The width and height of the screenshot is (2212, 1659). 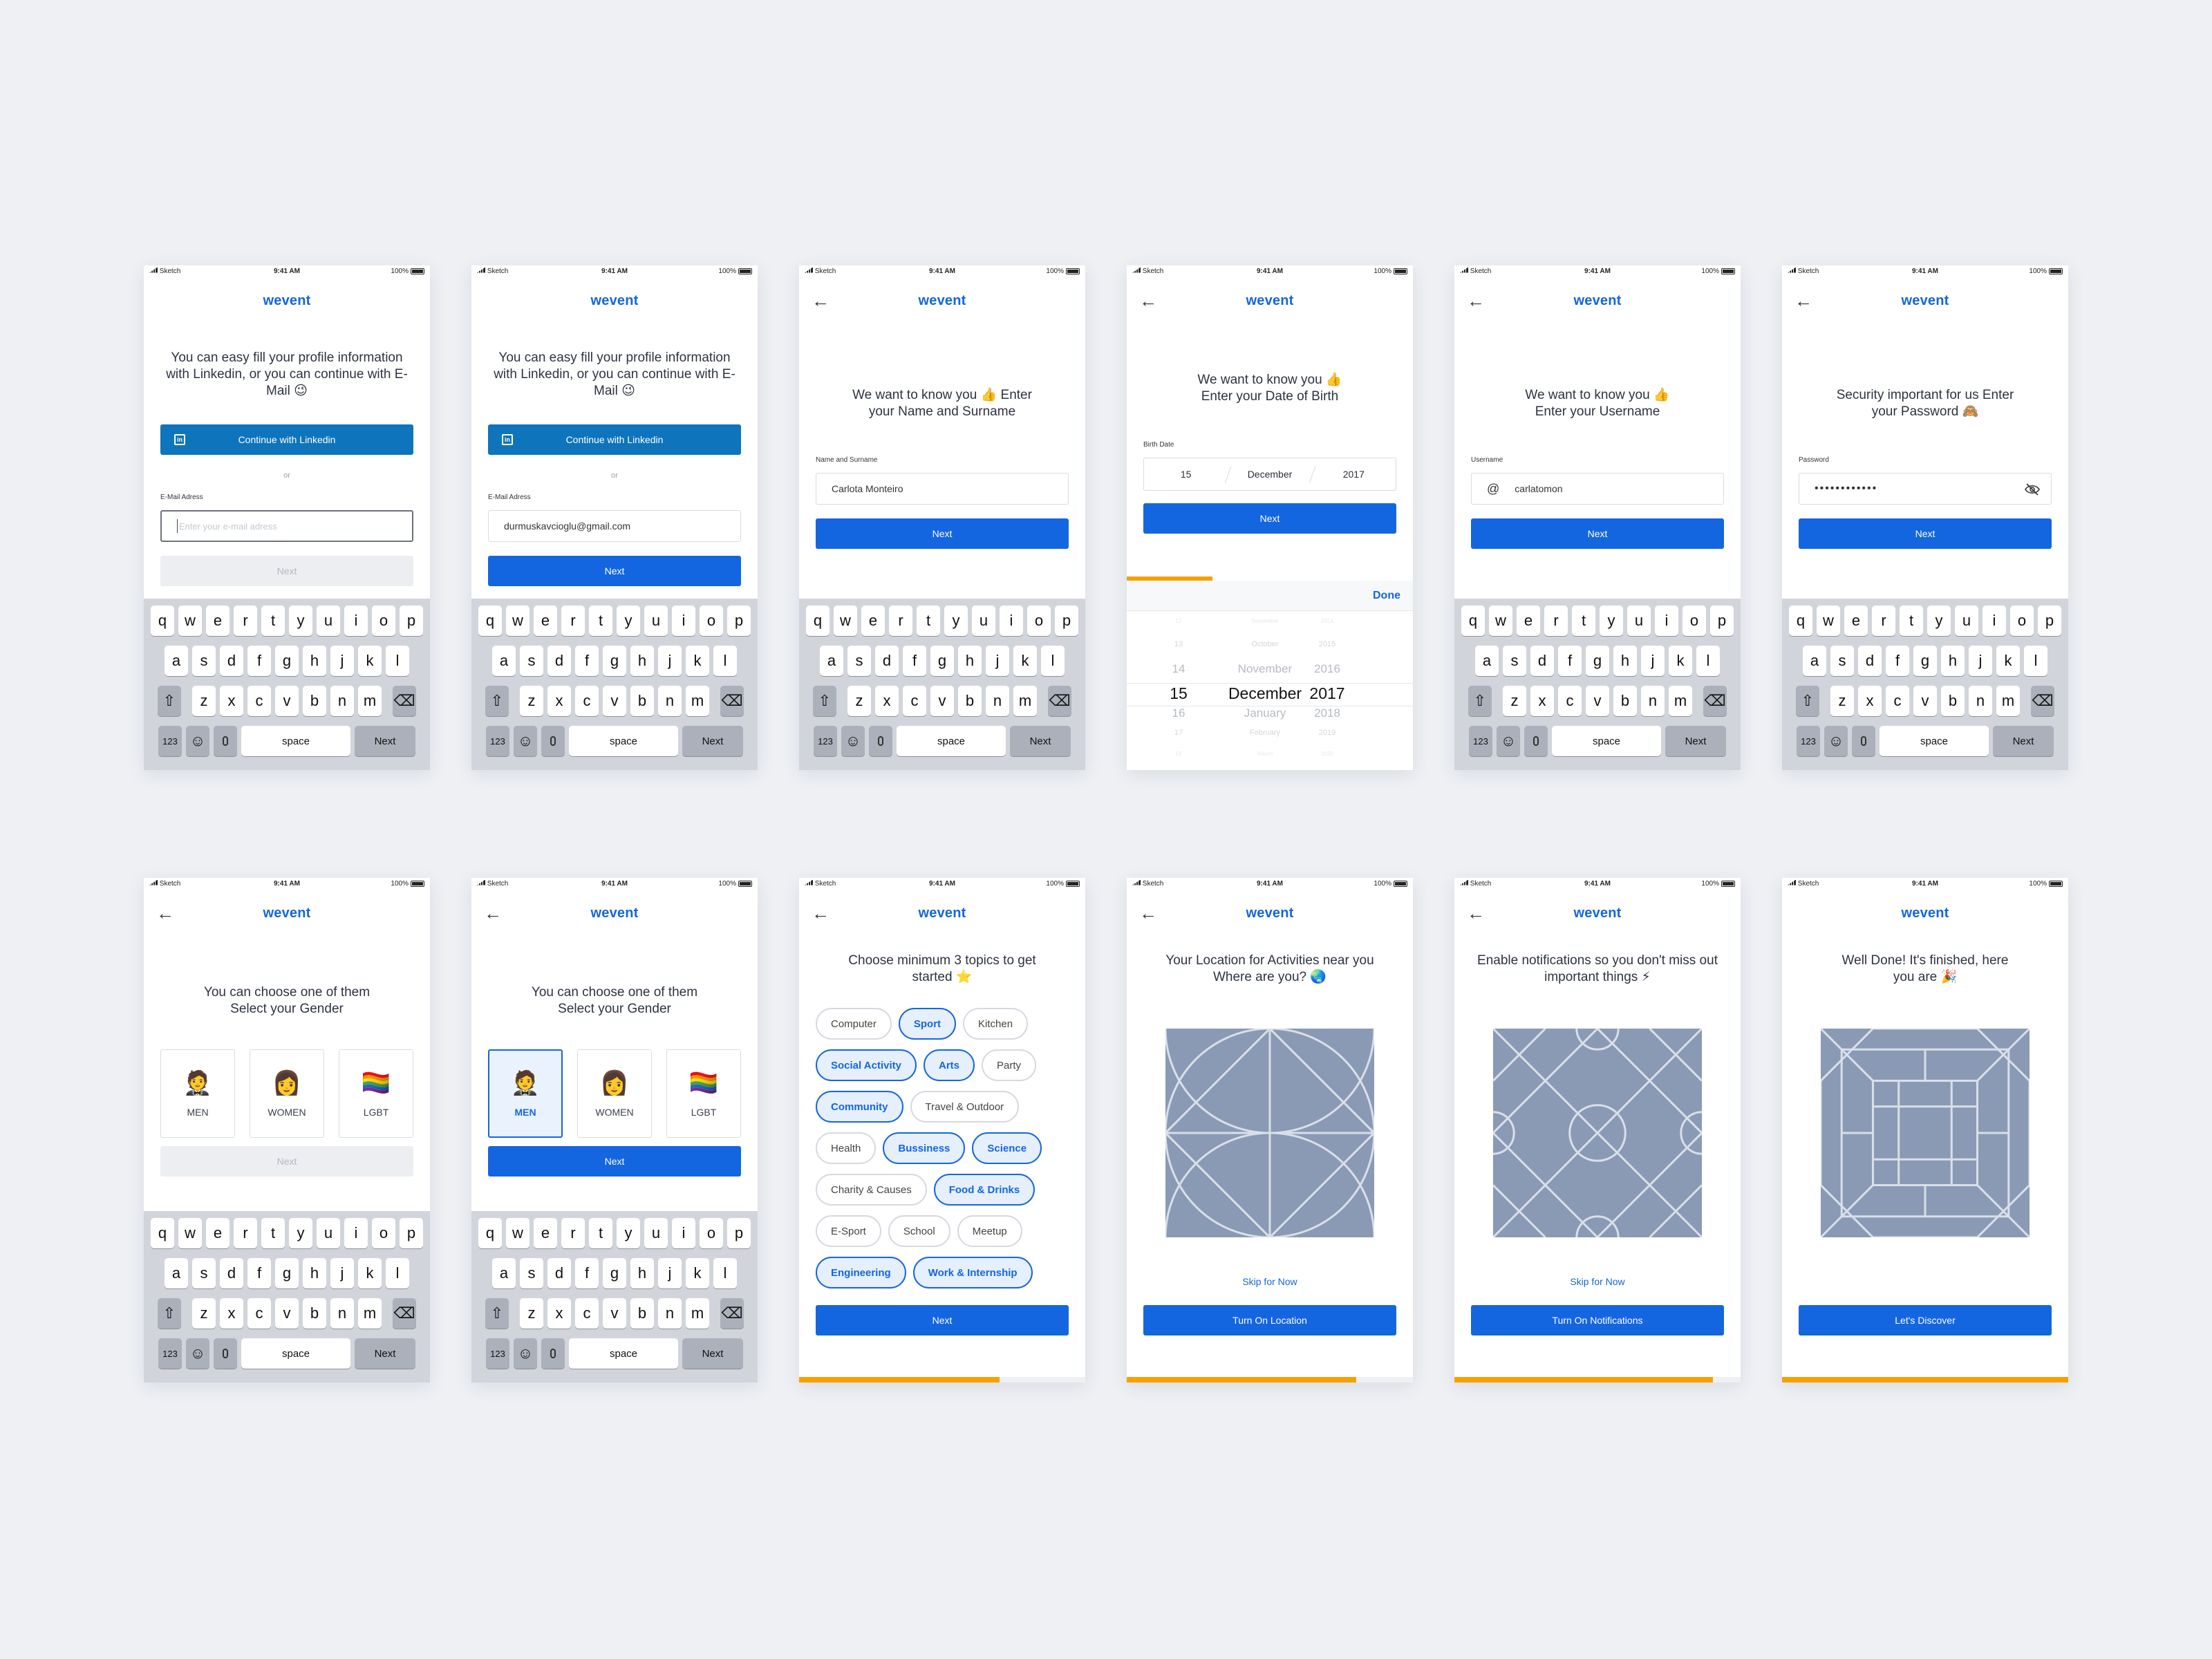 I want to click on topic-chip: E-Sport, so click(x=848, y=1231).